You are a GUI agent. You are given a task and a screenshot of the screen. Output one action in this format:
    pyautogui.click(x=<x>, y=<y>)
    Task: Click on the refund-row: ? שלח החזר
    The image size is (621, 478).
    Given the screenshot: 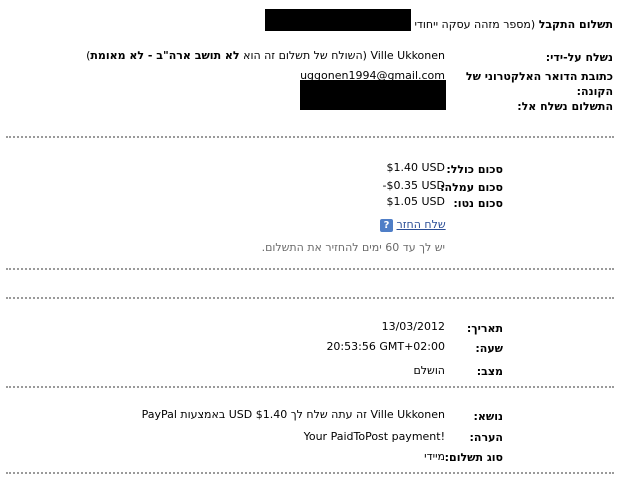 What is the action you would take?
    pyautogui.click(x=413, y=225)
    